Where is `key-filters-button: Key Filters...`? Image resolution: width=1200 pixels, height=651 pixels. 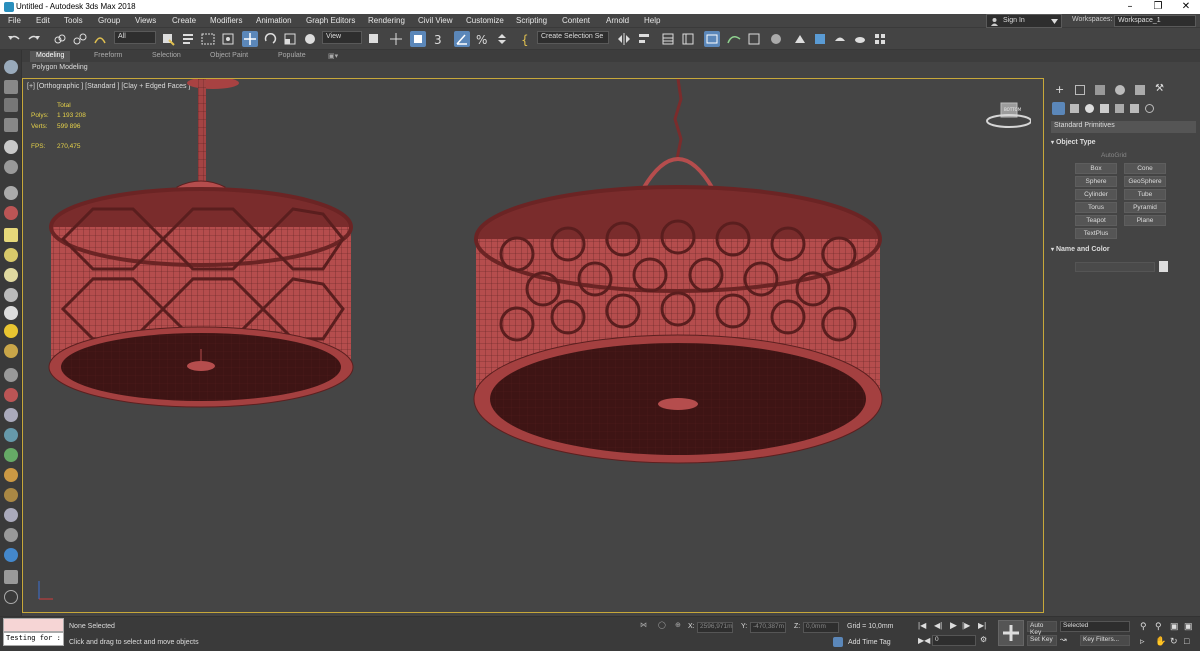 key-filters-button: Key Filters... is located at coordinates (1105, 640).